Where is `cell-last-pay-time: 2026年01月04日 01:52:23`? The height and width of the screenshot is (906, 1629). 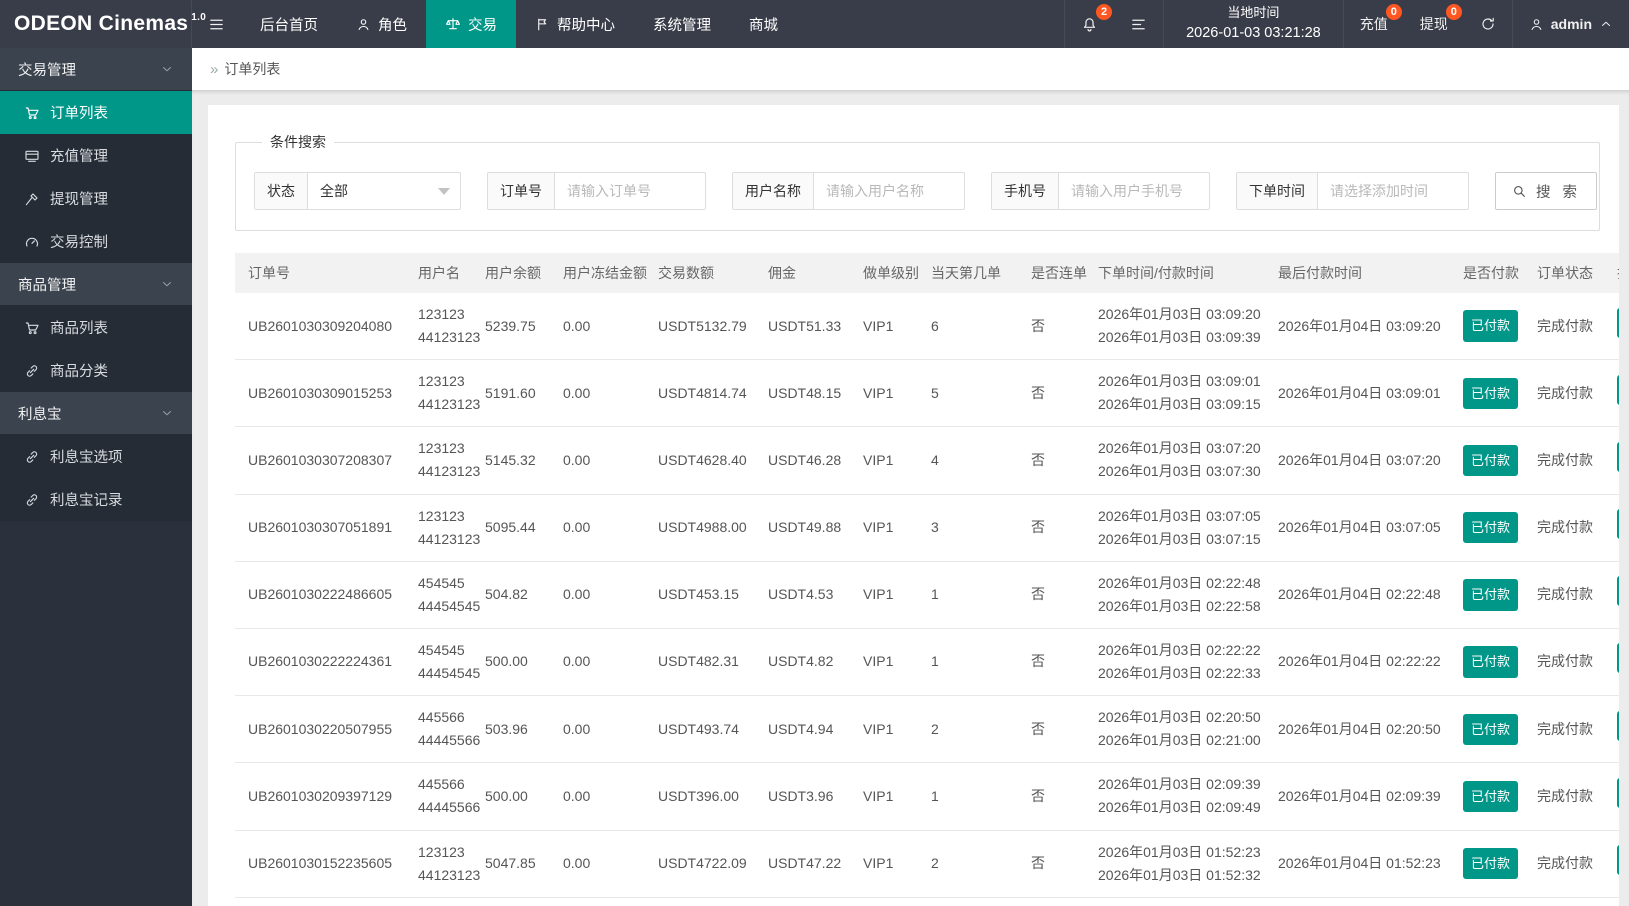 cell-last-pay-time: 2026年01月04日 01:52:23 is located at coordinates (1357, 864).